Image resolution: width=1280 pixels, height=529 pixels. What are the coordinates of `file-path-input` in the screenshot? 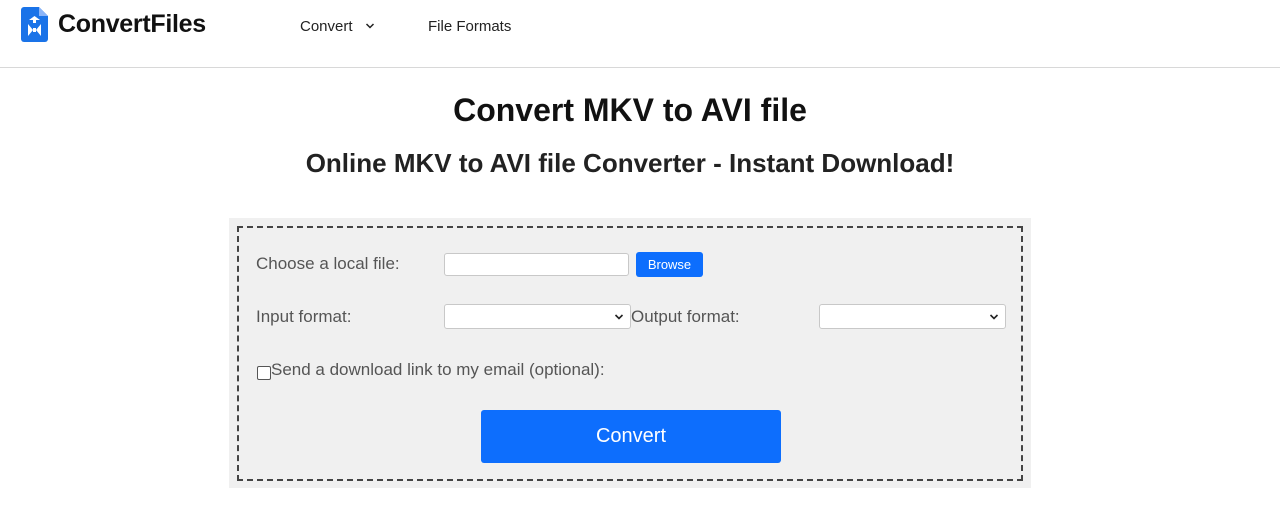 It's located at (536, 264).